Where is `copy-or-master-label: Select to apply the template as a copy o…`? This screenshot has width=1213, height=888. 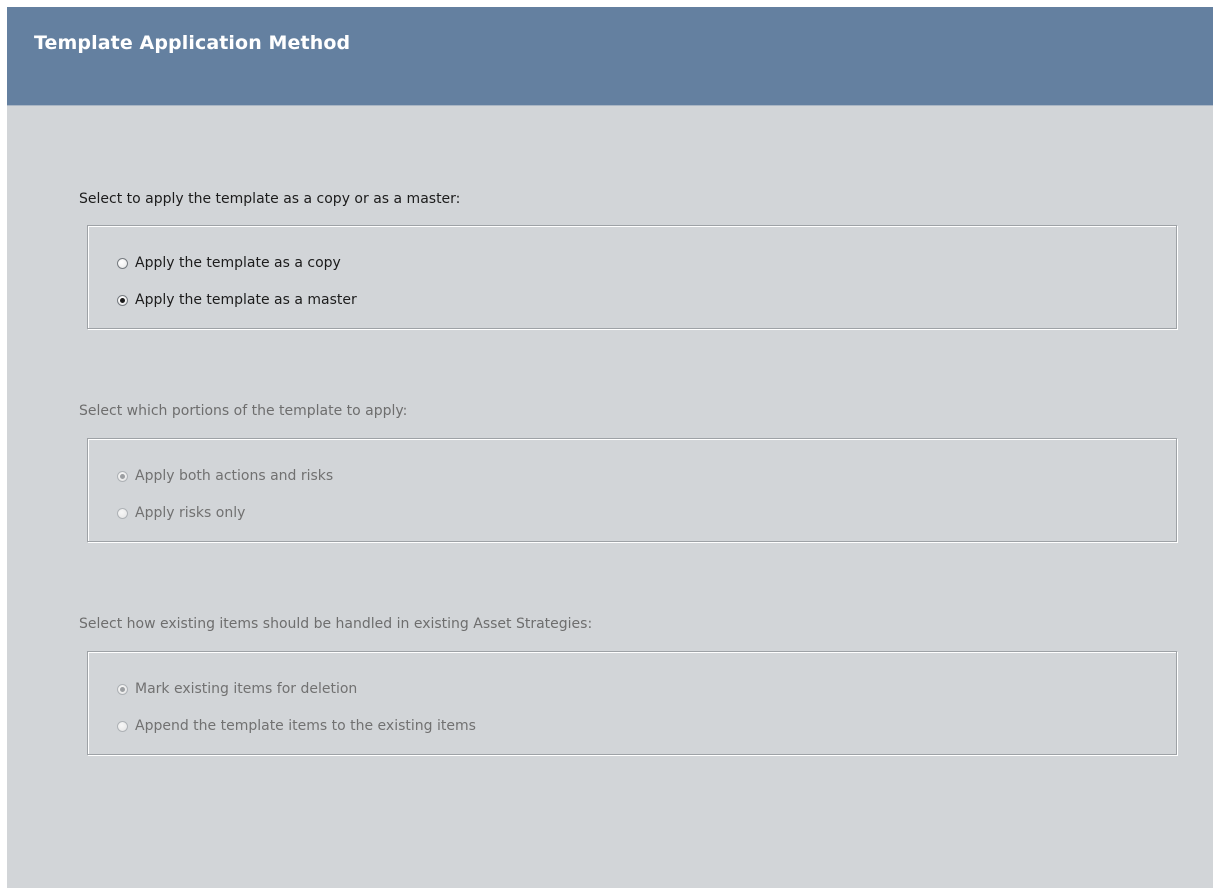
copy-or-master-label: Select to apply the template as a copy o… is located at coordinates (270, 199).